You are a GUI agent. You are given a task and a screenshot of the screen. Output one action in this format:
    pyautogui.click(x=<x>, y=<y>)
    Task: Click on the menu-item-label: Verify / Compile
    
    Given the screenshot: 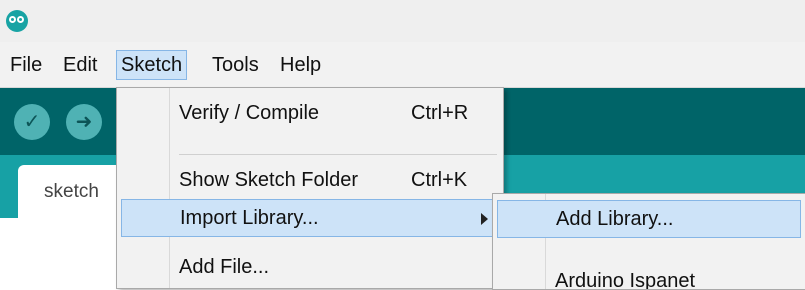 What is the action you would take?
    pyautogui.click(x=249, y=113)
    